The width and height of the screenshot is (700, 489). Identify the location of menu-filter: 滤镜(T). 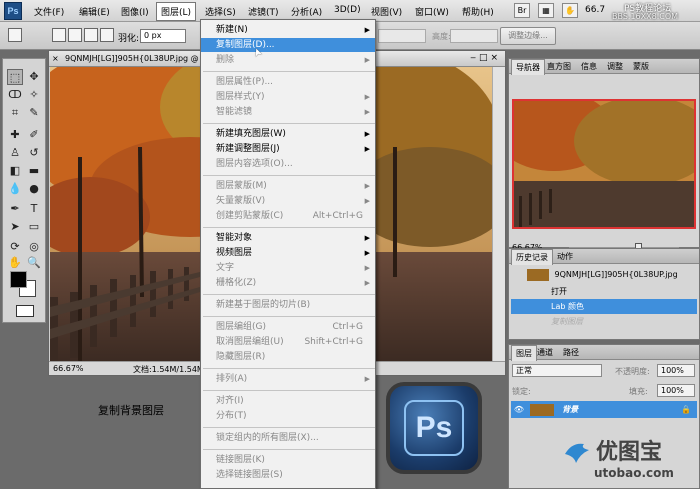
(263, 11).